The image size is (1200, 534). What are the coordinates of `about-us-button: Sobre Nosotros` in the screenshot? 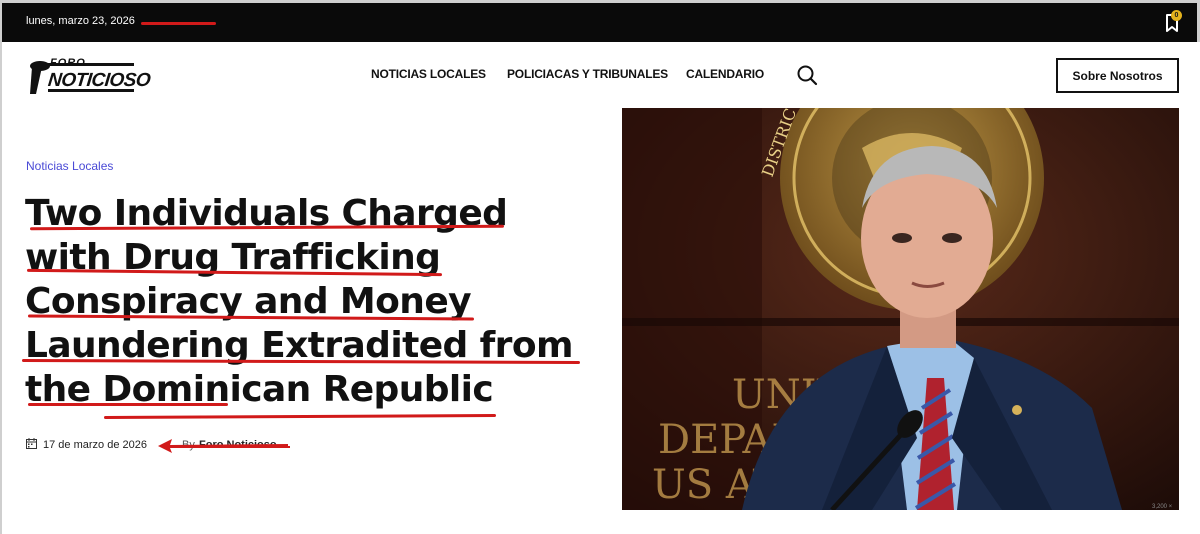 It's located at (1117, 75).